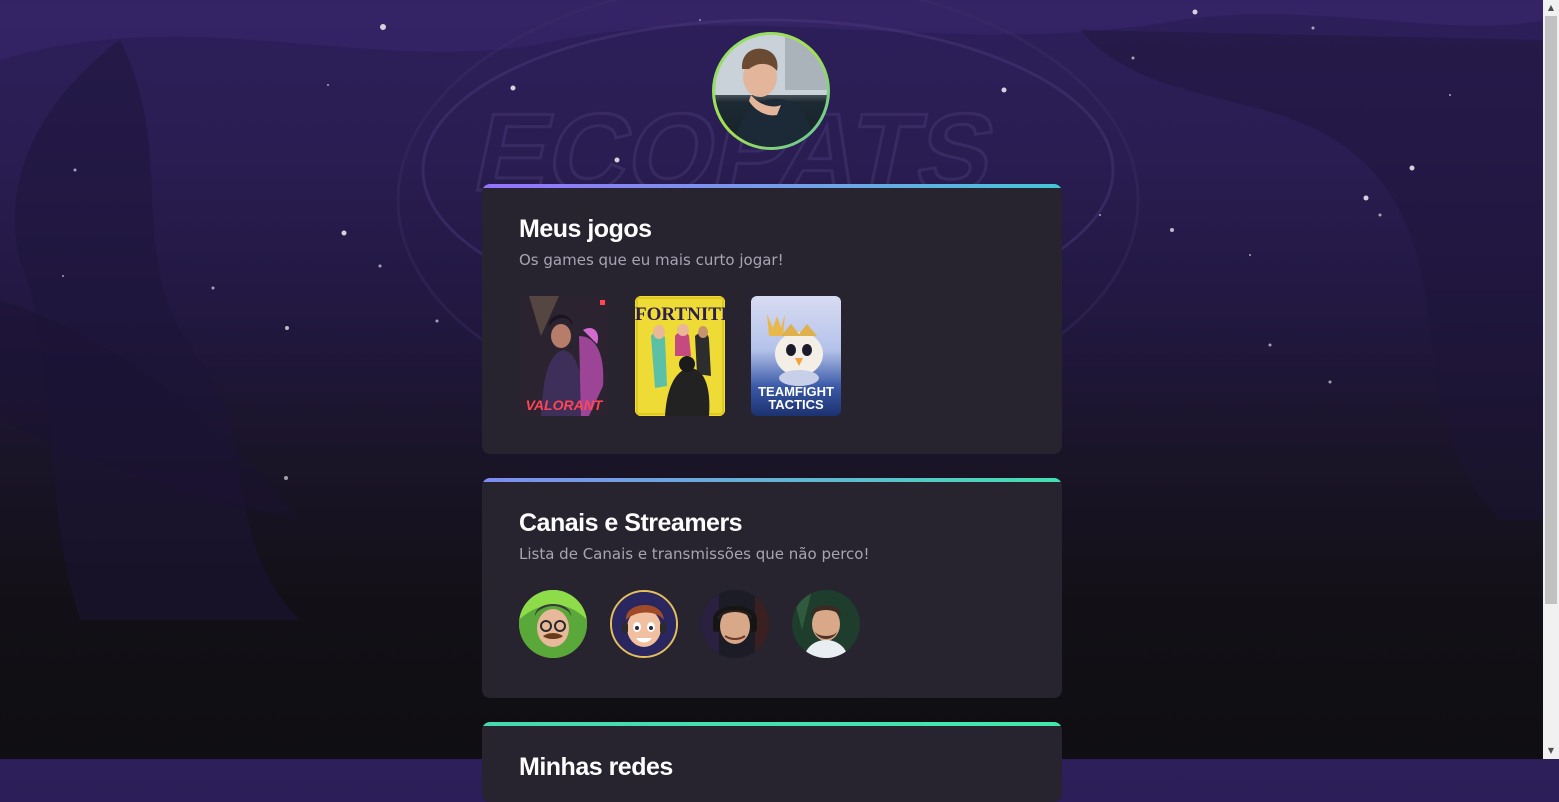 The image size is (1559, 802). Describe the element at coordinates (796, 404) in the screenshot. I see `game-tft-title-line2: TACTICS` at that location.